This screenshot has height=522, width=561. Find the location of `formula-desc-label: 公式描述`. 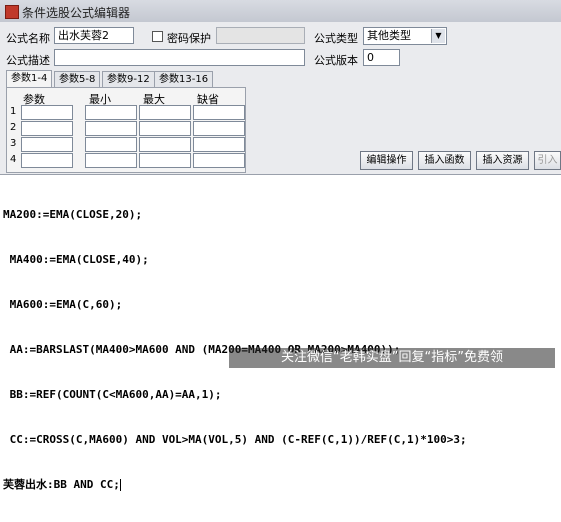

formula-desc-label: 公式描述 is located at coordinates (28, 60).